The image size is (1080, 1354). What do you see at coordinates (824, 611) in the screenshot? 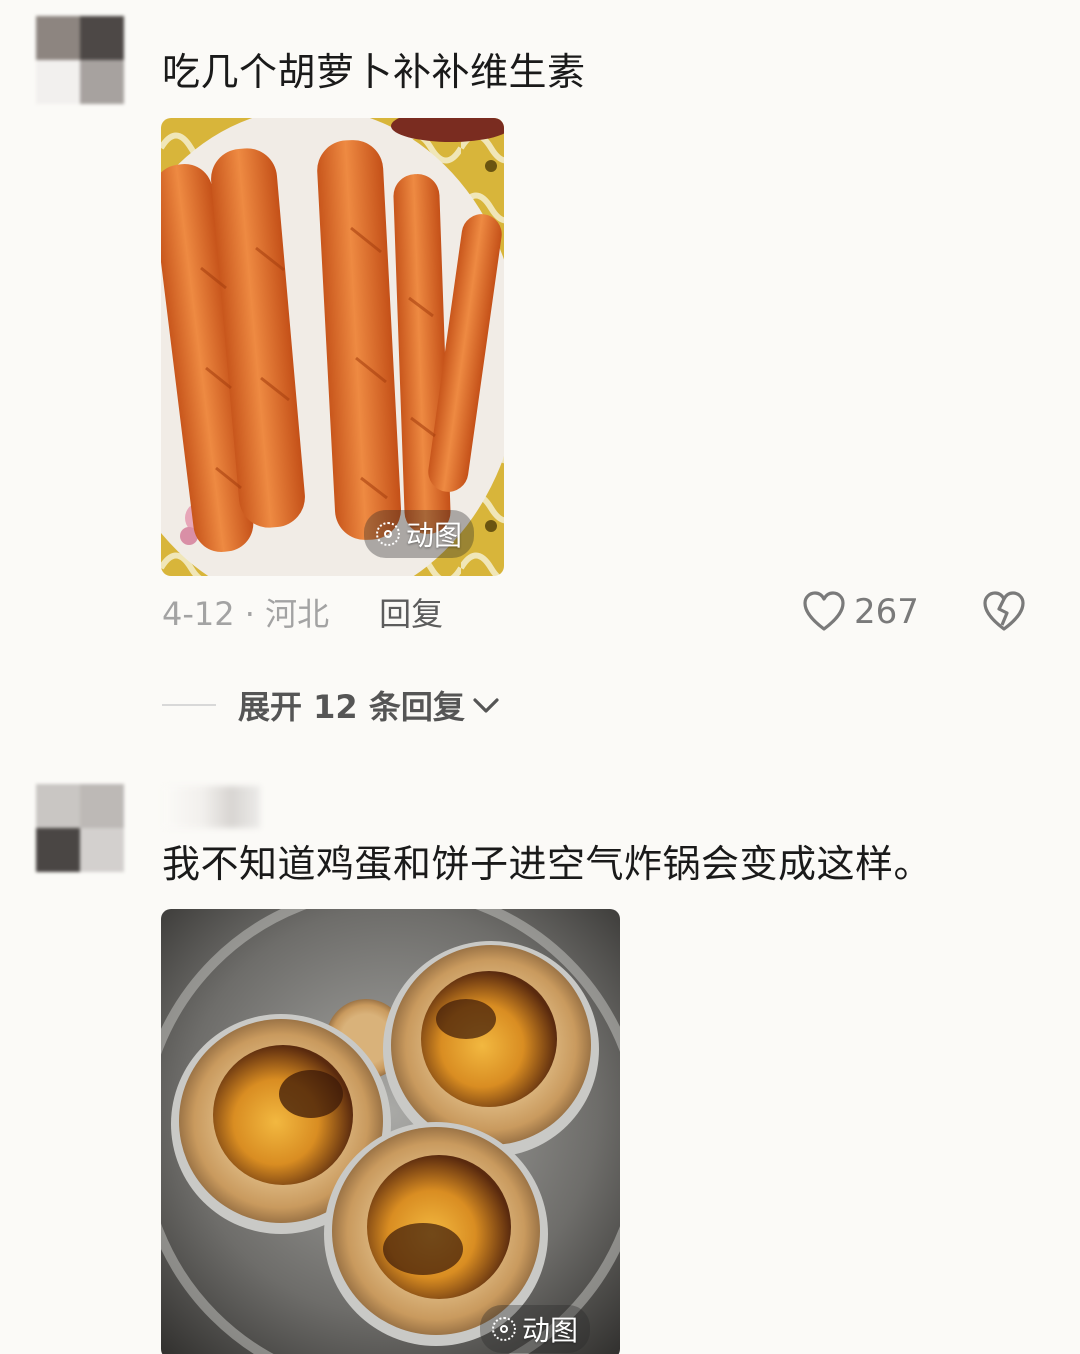
I see `heart-outline-icon` at bounding box center [824, 611].